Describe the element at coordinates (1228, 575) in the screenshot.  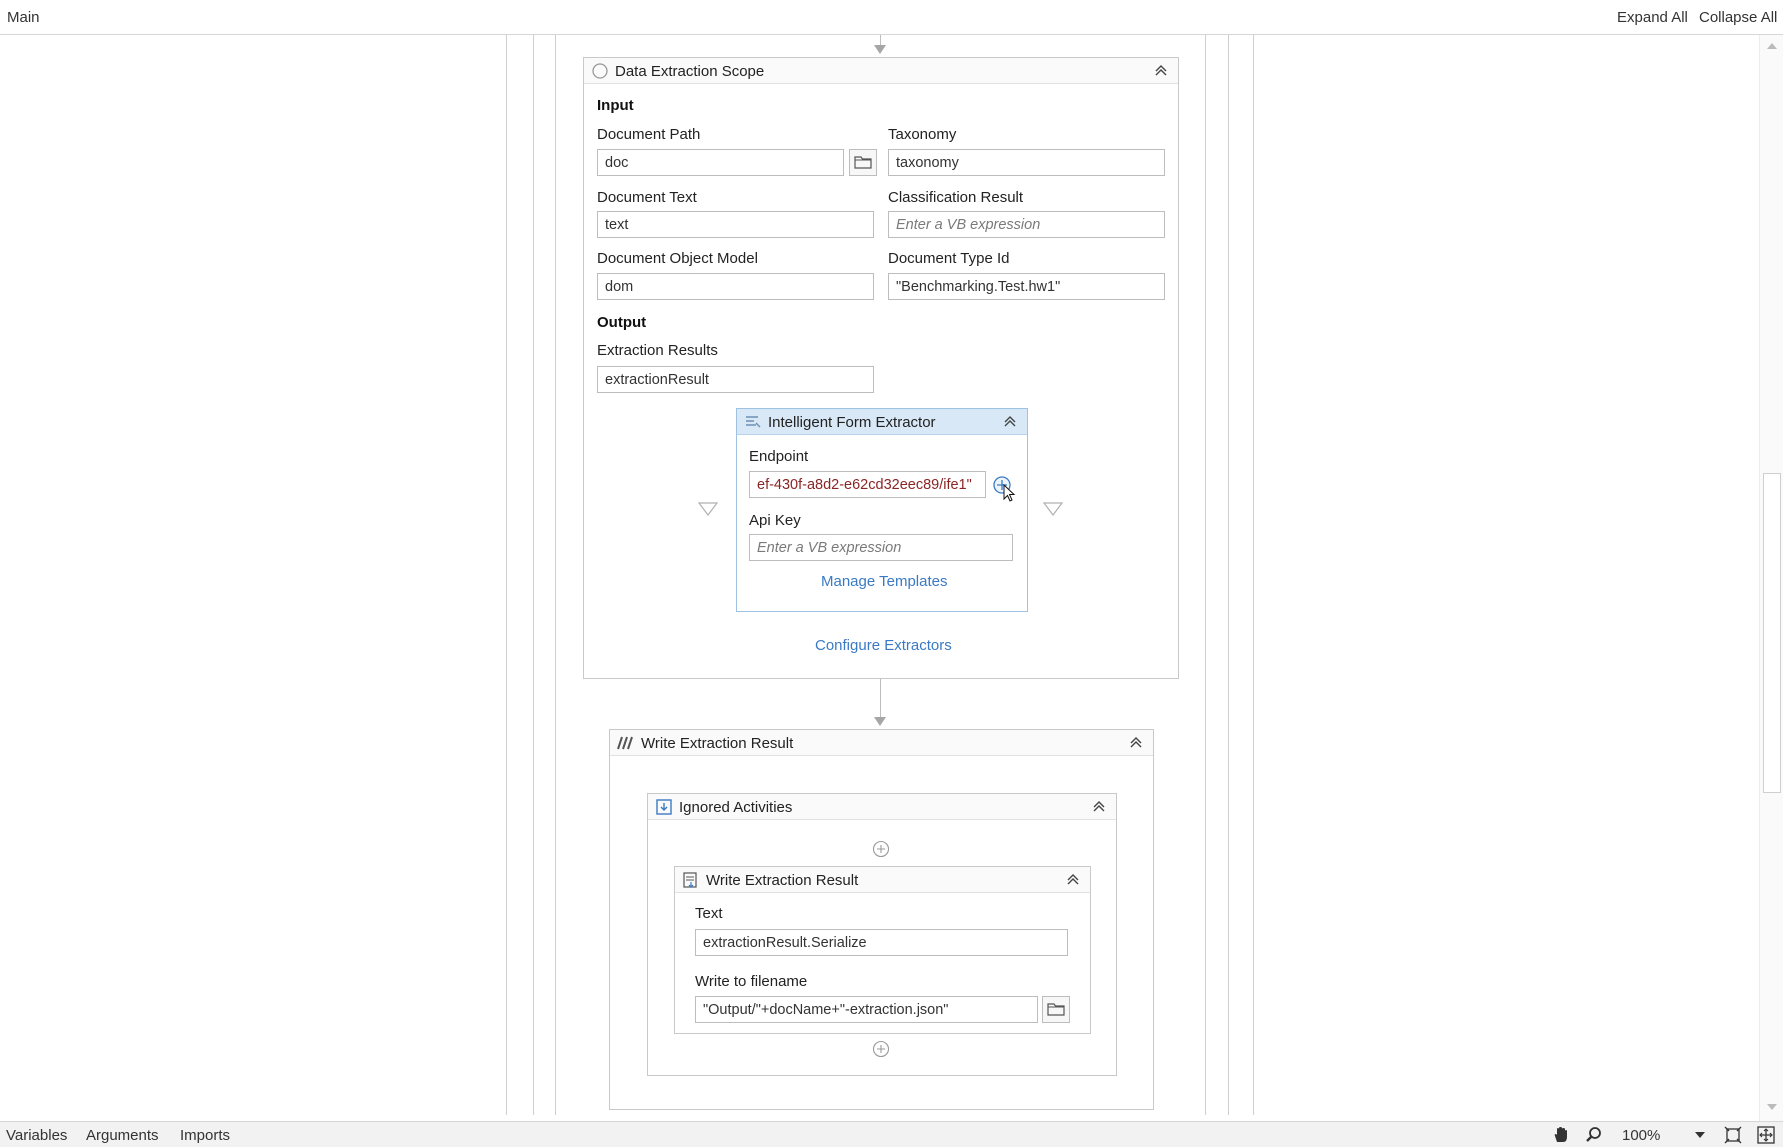
I see `sequence-border-right-inner` at that location.